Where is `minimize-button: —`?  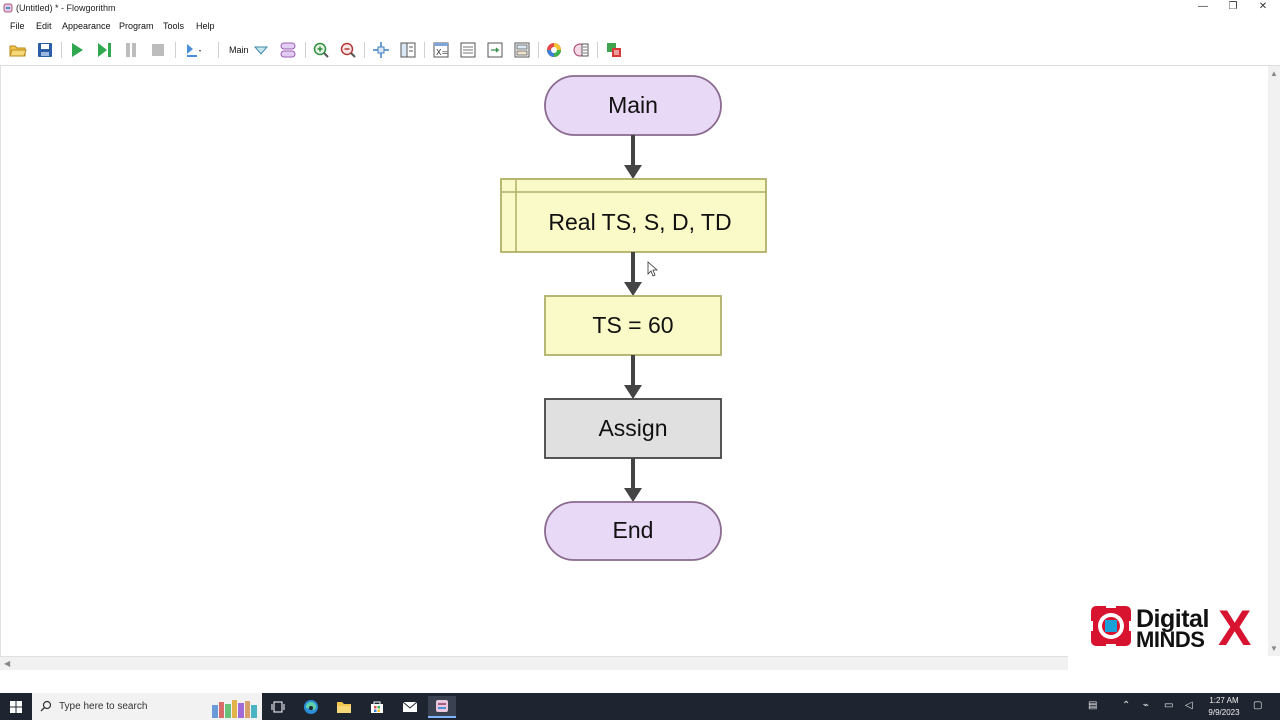 minimize-button: — is located at coordinates (1203, 8).